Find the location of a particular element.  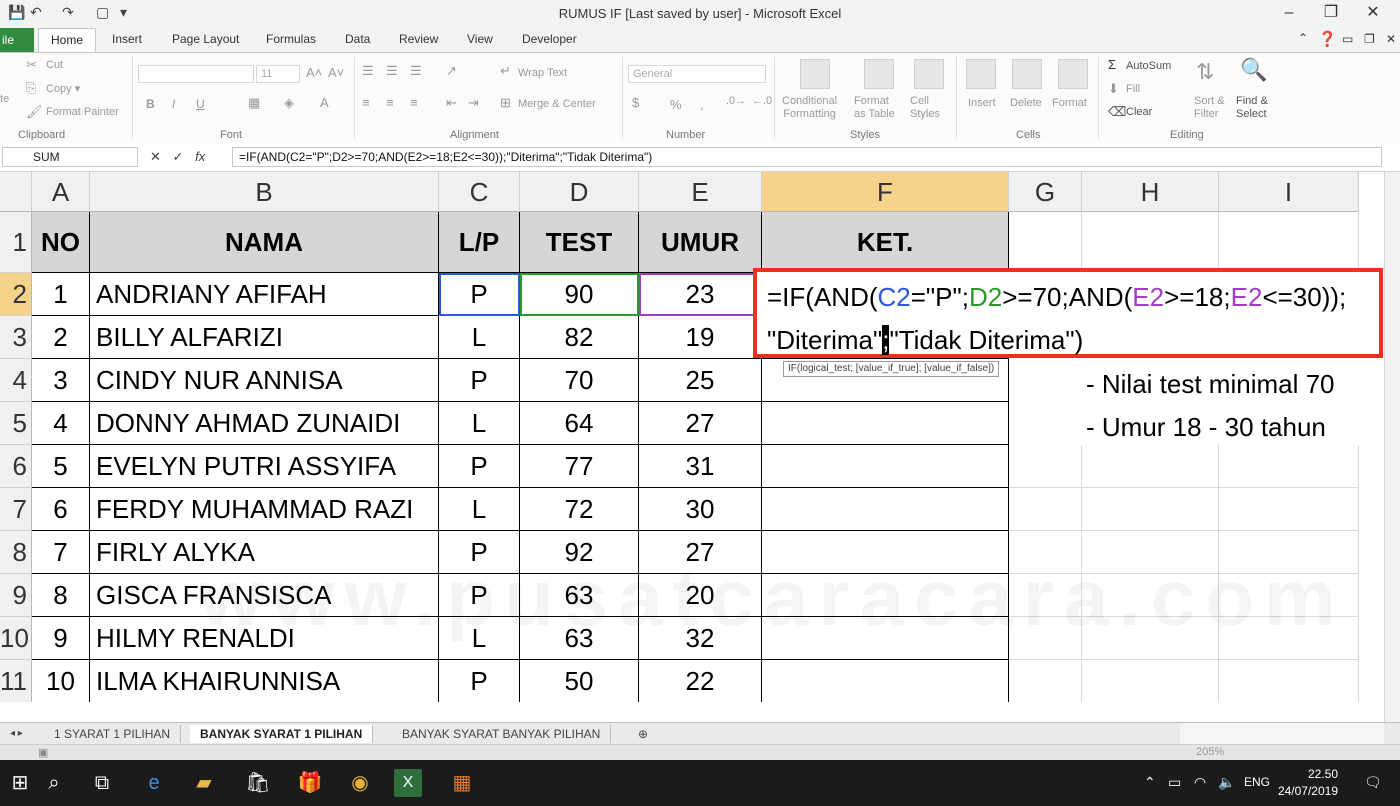

table-cell-test: 72 is located at coordinates (579, 509).